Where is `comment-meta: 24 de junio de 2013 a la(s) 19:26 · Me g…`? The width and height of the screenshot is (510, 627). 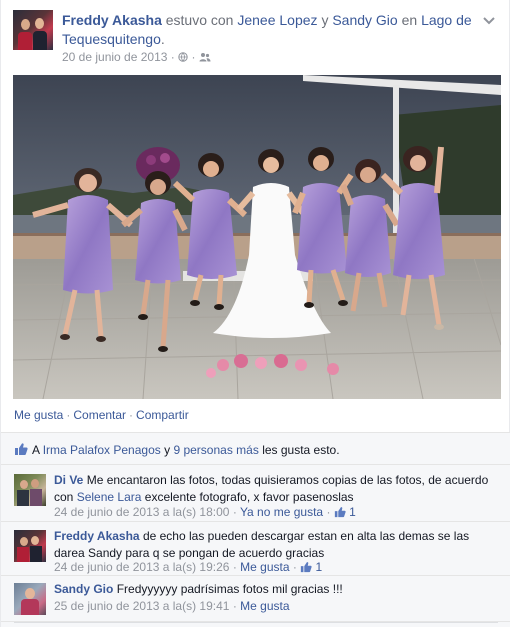 comment-meta: 24 de junio de 2013 a la(s) 19:26 · Me g… is located at coordinates (188, 567).